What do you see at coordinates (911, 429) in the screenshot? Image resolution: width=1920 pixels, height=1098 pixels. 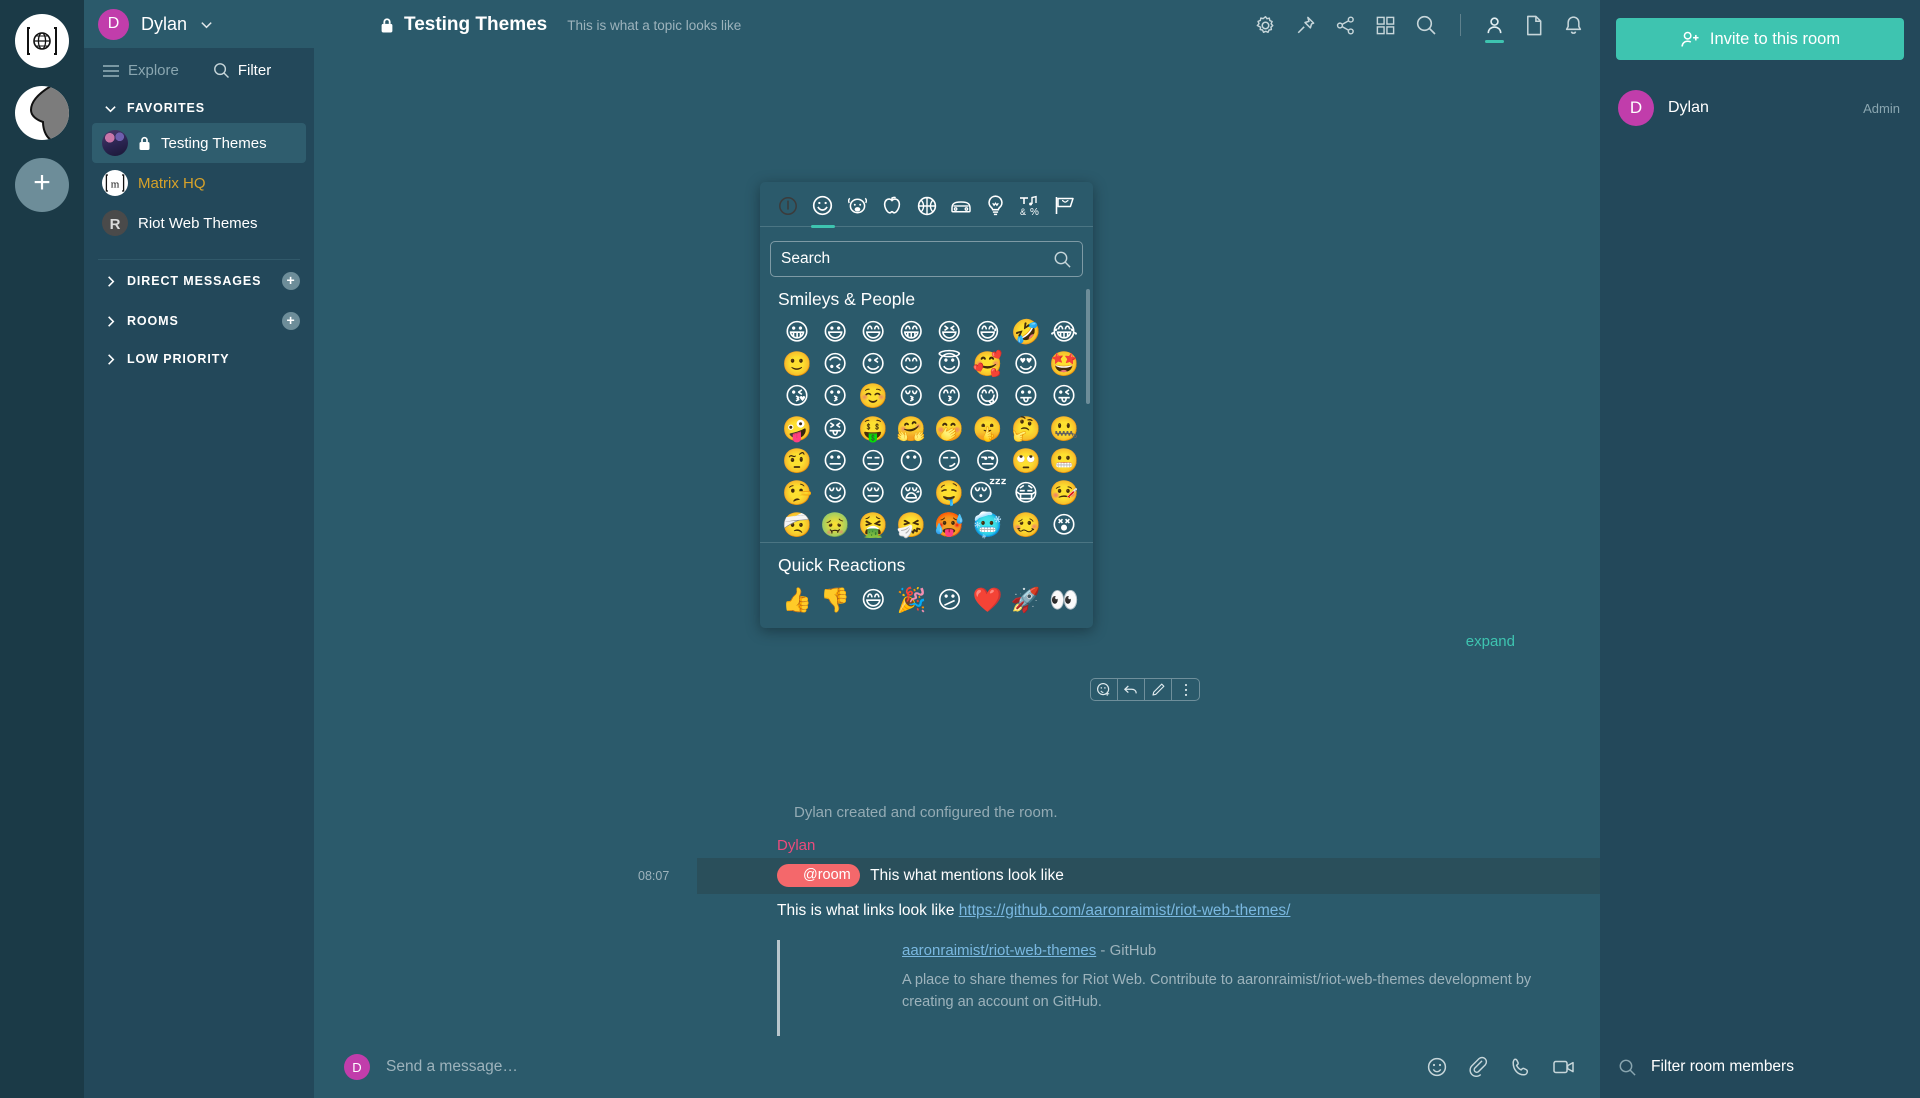 I see `emoji-cell: 🤗` at bounding box center [911, 429].